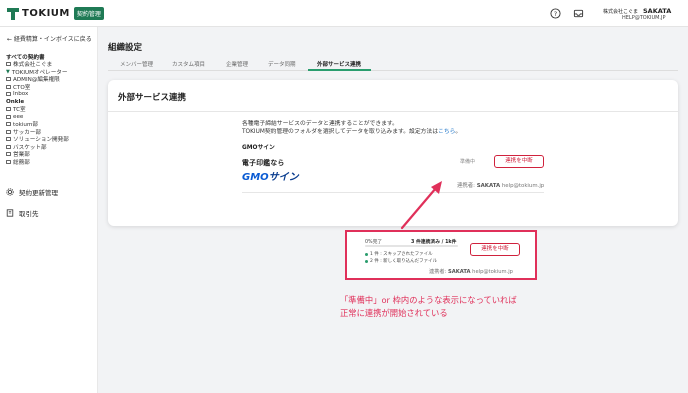 The image size is (688, 393). Describe the element at coordinates (401, 254) in the screenshot. I see `skipped-count: 1 件 : スキップされたファイル` at that location.